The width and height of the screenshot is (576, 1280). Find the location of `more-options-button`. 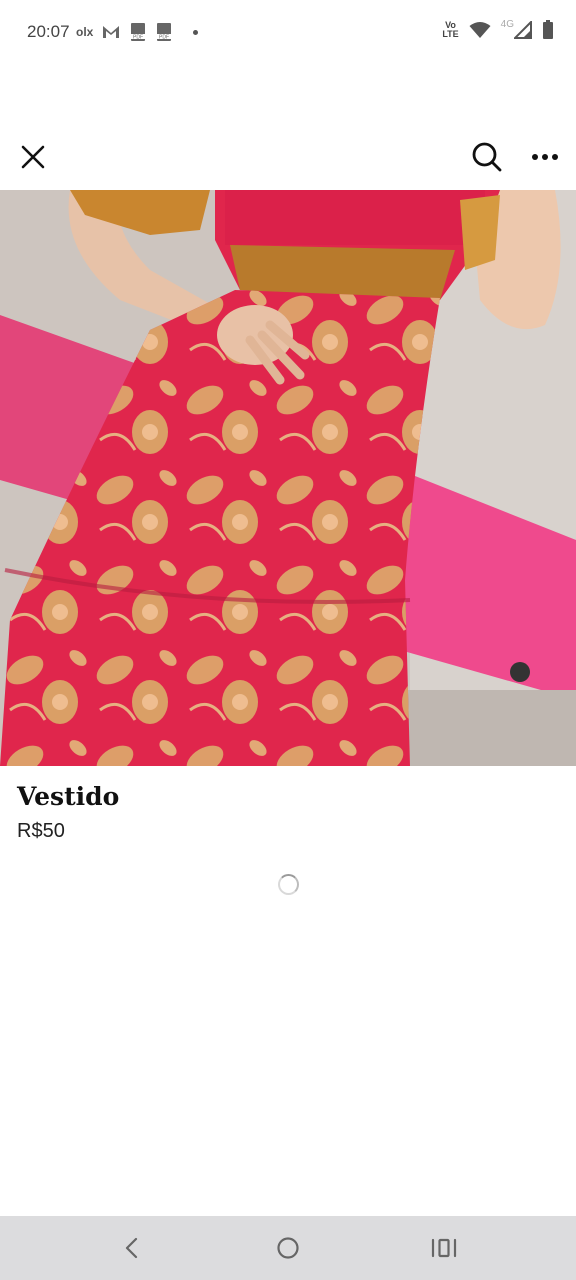

more-options-button is located at coordinates (545, 157).